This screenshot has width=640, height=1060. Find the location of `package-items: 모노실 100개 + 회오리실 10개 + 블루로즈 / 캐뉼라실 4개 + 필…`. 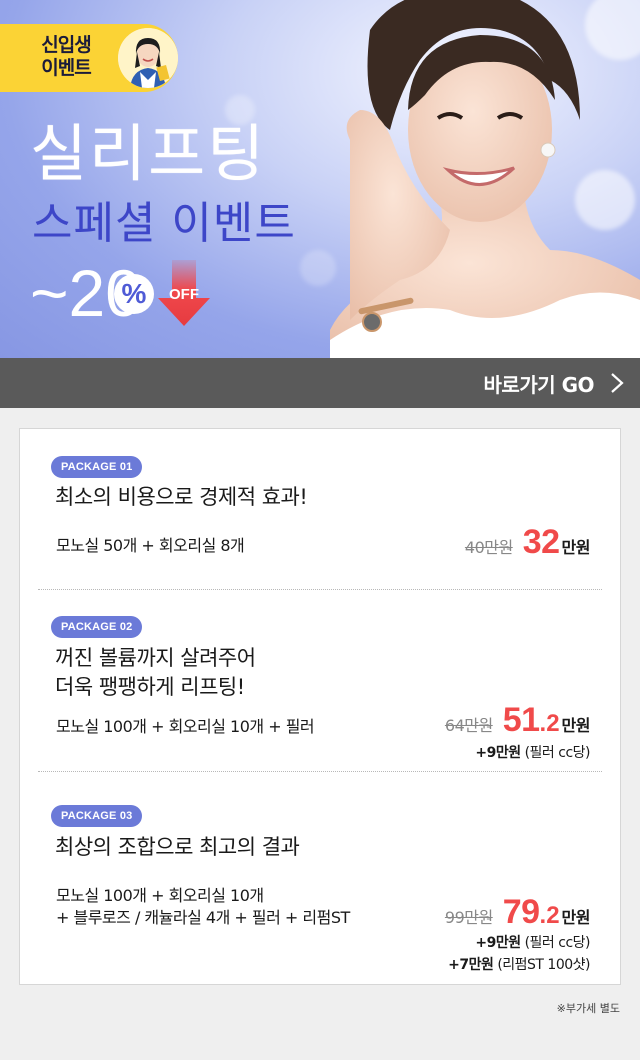

package-items: 모노실 100개 + 회오리실 10개 + 블루로즈 / 캐뉼라실 4개 + 필… is located at coordinates (203, 907).